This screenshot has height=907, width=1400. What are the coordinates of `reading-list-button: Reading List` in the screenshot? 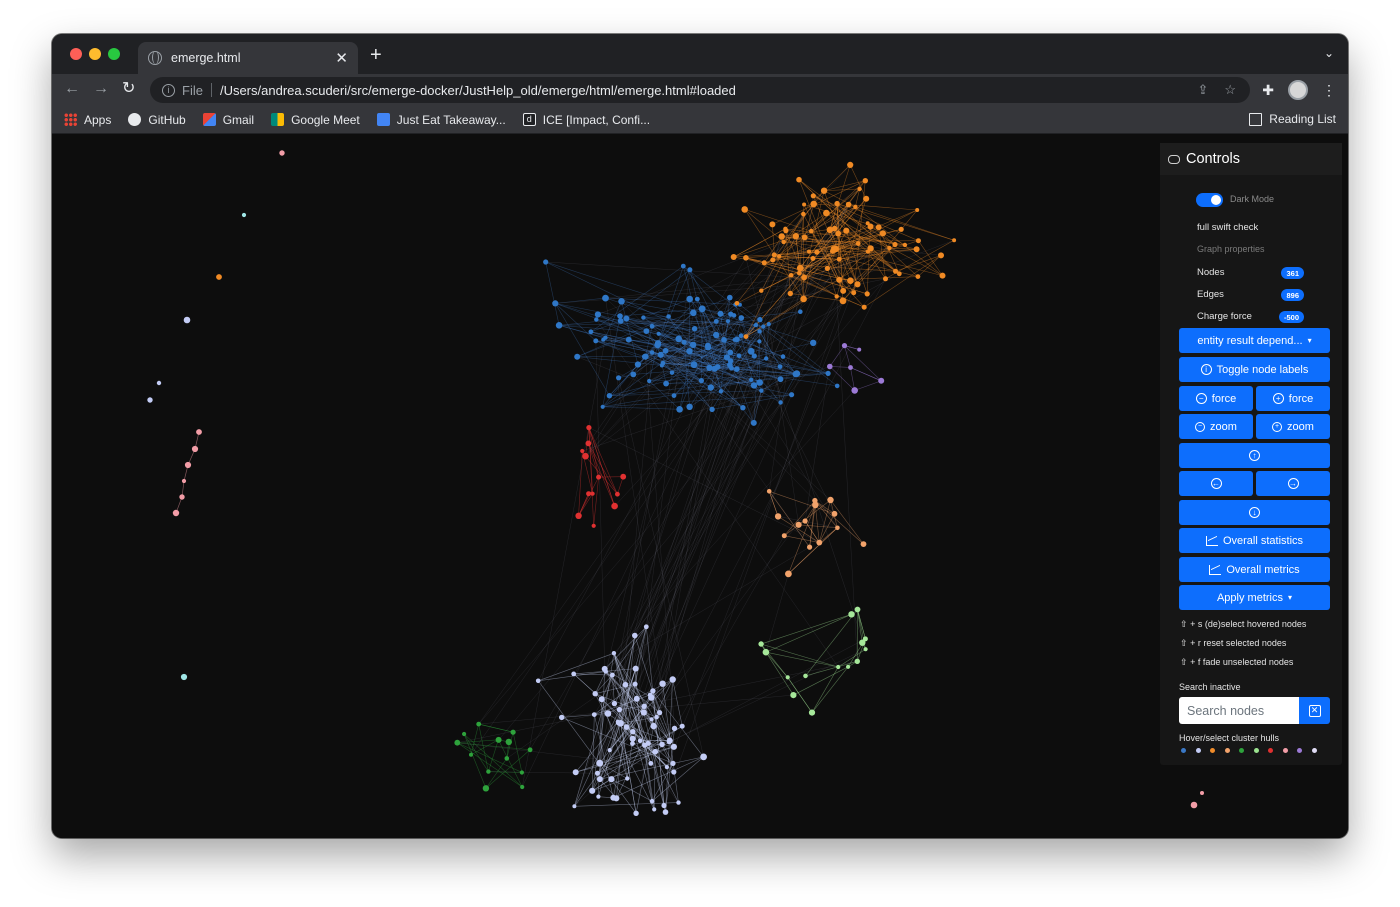 It's located at (1292, 119).